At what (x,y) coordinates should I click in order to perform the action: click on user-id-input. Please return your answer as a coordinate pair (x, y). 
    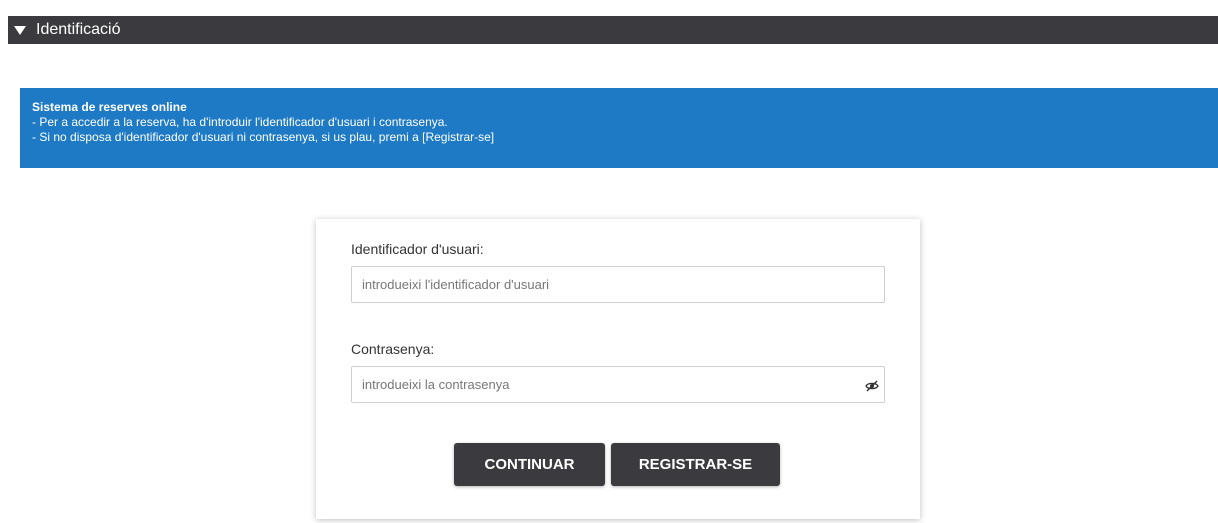
    Looking at the image, I should click on (618, 284).